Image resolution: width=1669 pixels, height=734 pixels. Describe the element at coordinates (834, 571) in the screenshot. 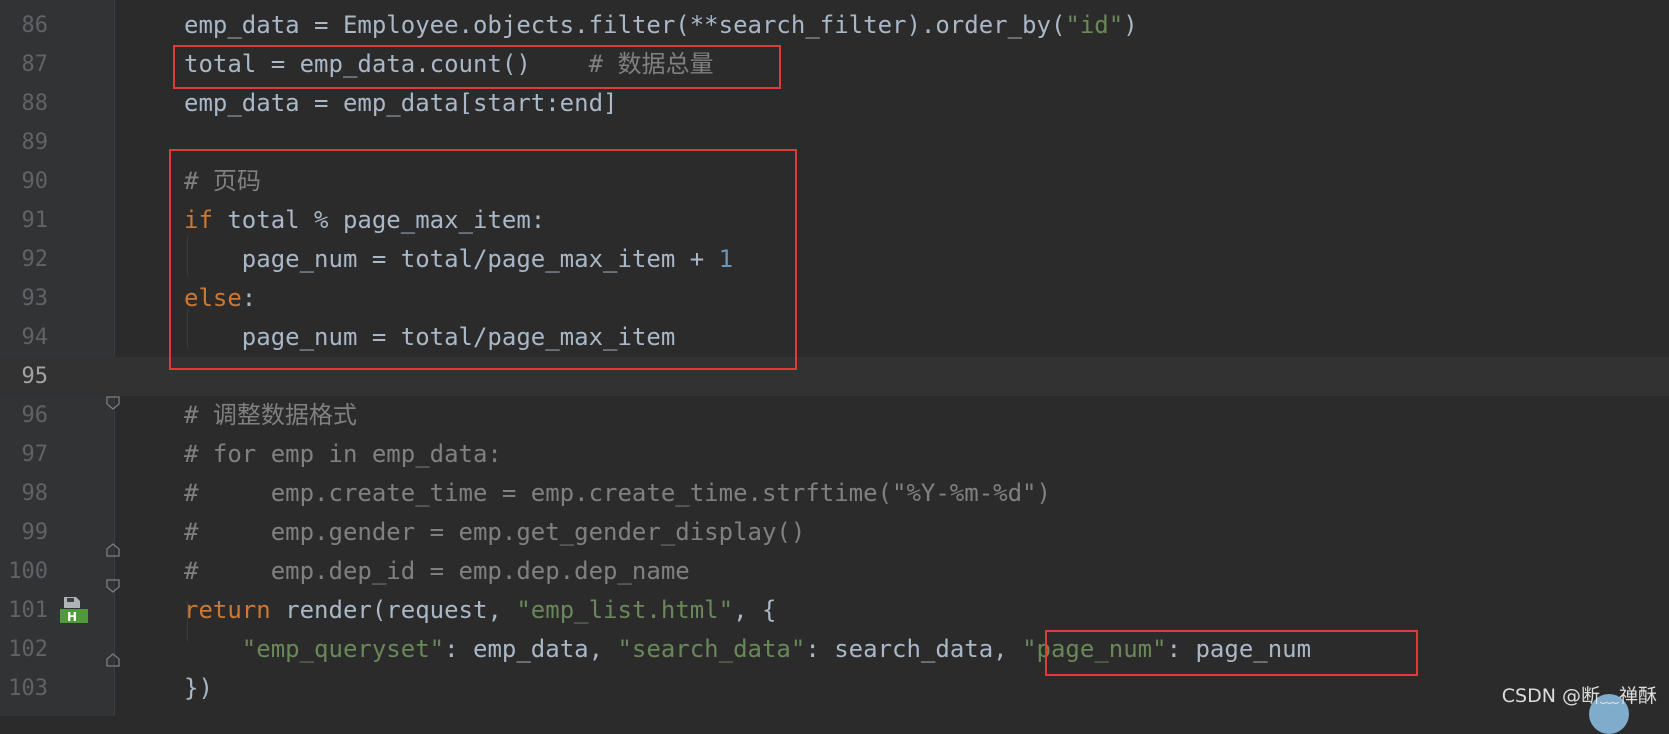

I see `code-line: 100 # emp.dep_id = emp.dep.dep_name` at that location.